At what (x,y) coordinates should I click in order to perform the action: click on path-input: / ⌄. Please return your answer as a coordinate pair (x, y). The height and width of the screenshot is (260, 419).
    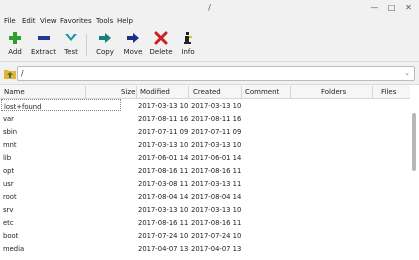
    Looking at the image, I should click on (216, 73).